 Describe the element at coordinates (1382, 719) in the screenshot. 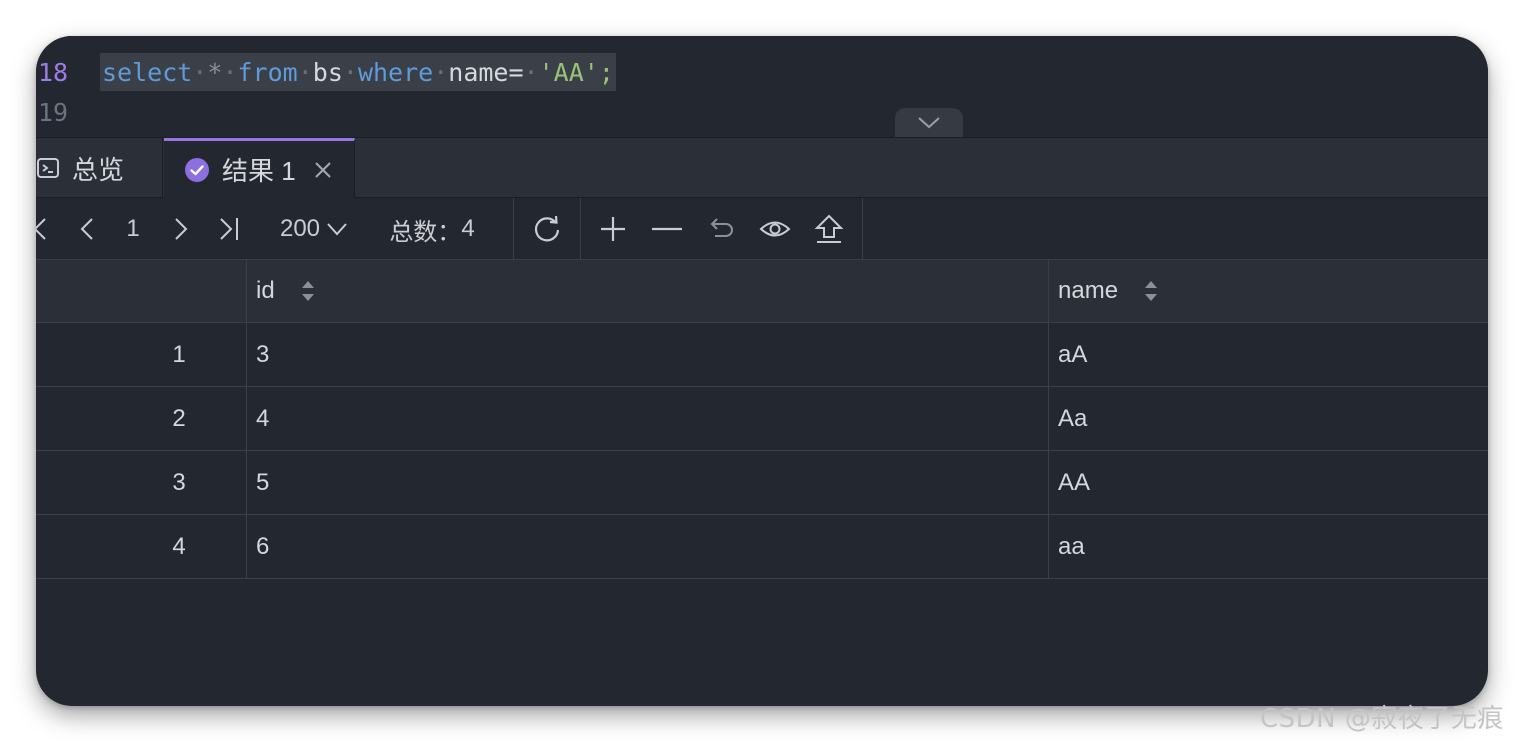

I see `watermark: CSDN @寂夜了无痕` at that location.